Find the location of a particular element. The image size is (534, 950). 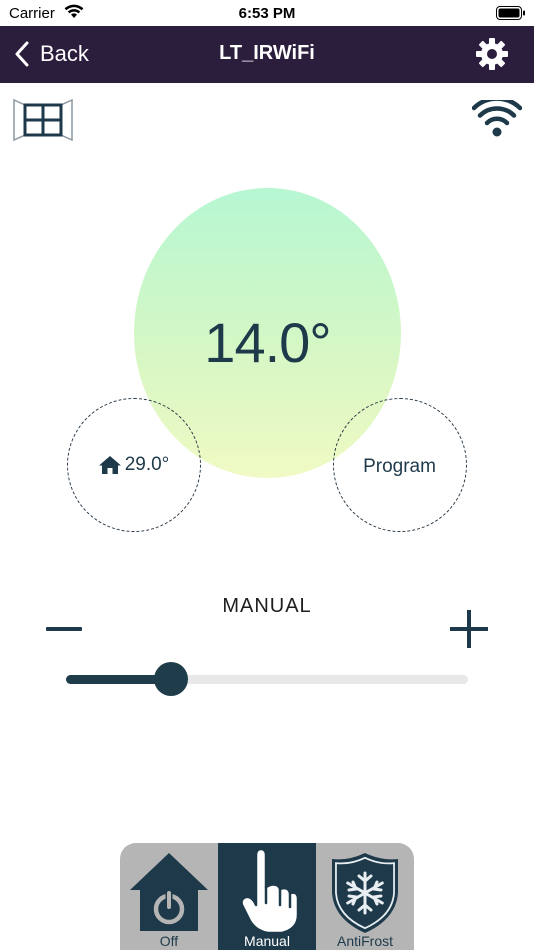

battery-icon is located at coordinates (510, 13).